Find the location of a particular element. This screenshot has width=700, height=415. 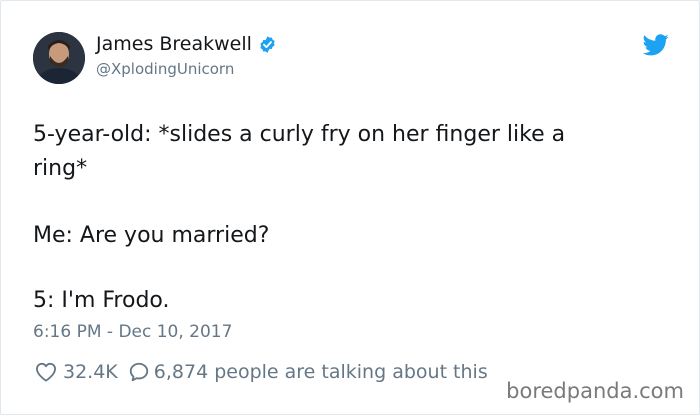

avatar-image is located at coordinates (59, 58).